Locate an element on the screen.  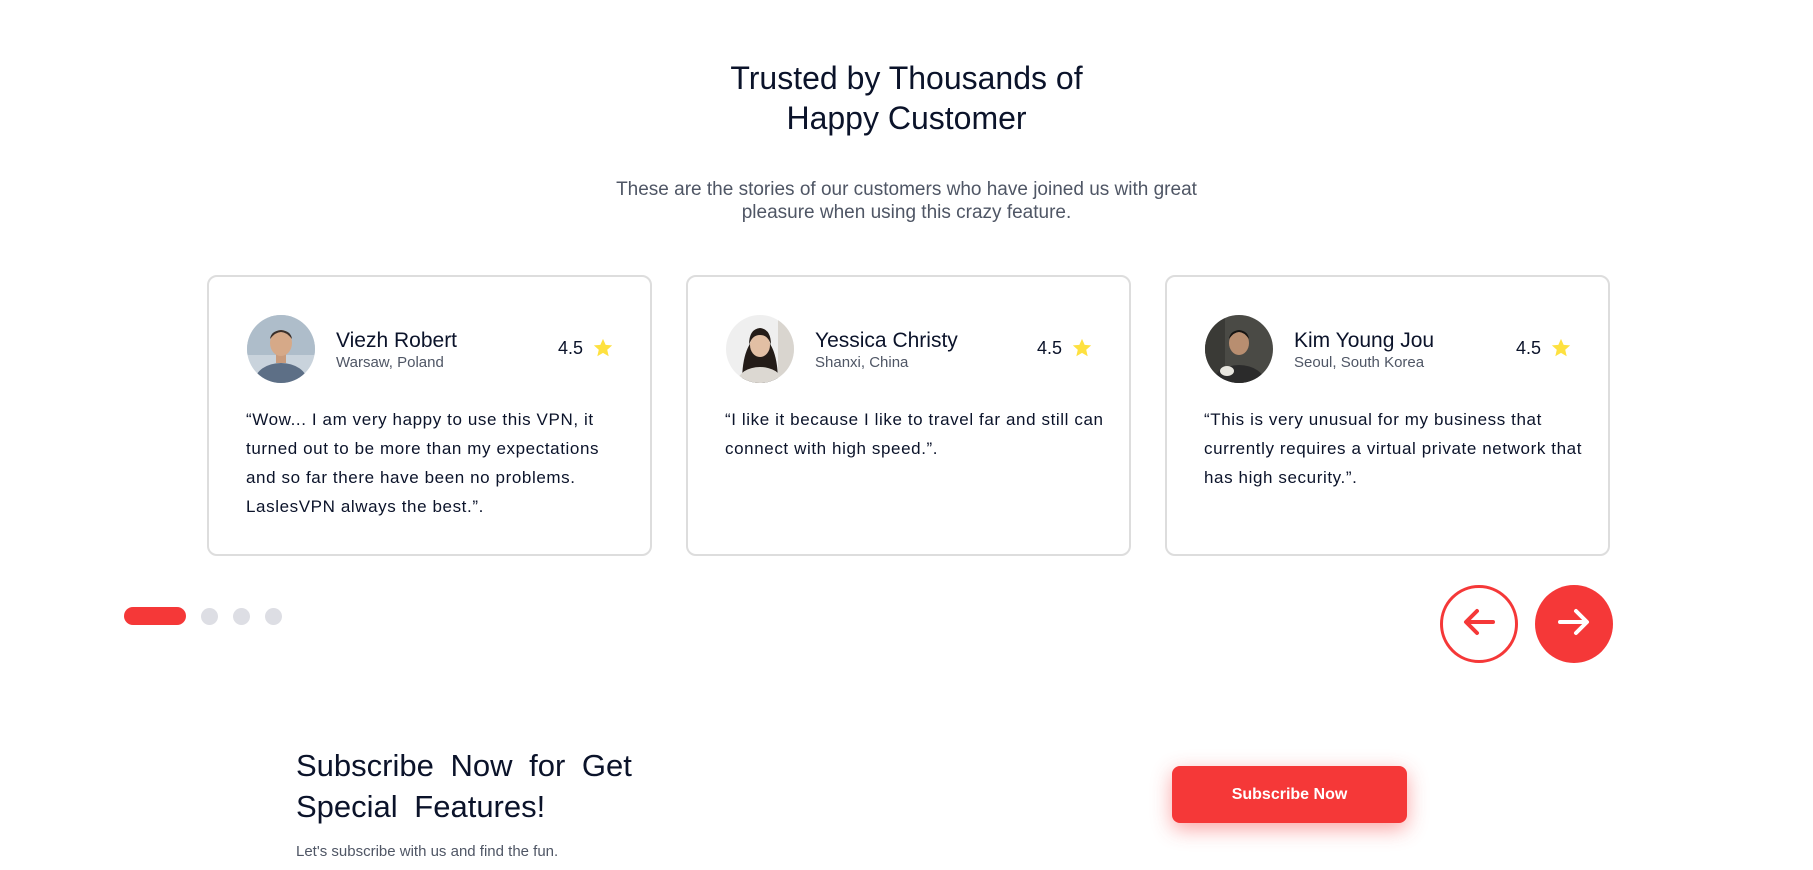
arrow-left-icon is located at coordinates (1479, 624).